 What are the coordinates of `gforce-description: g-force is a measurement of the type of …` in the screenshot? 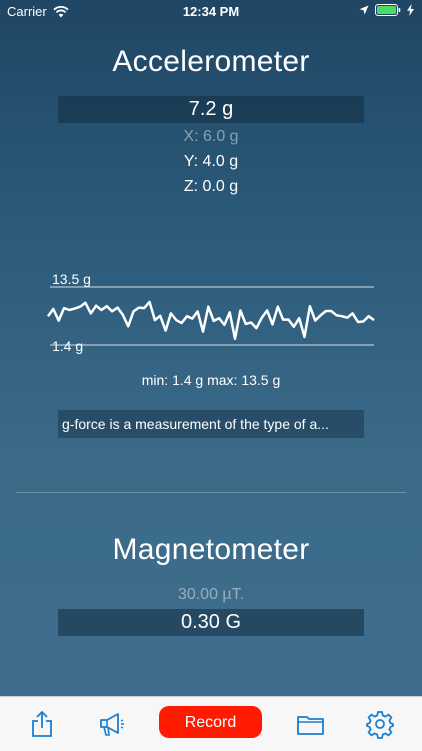 It's located at (211, 424).